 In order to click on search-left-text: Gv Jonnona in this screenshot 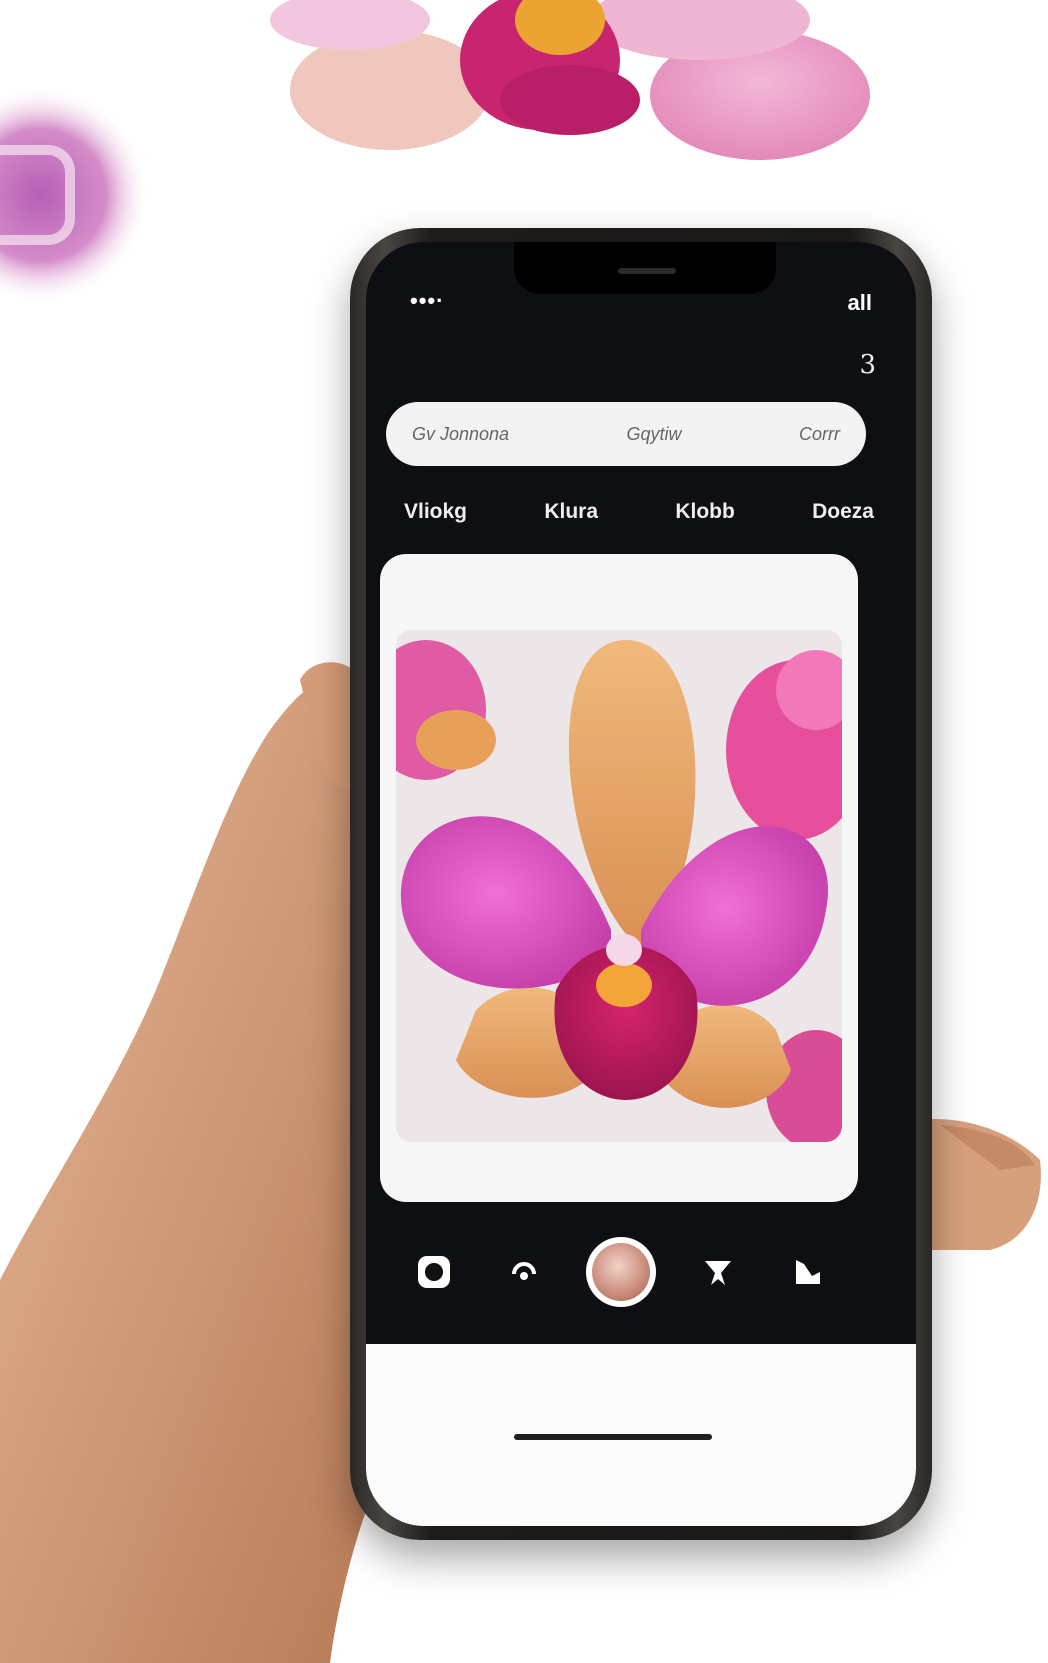, I will do `click(461, 433)`.